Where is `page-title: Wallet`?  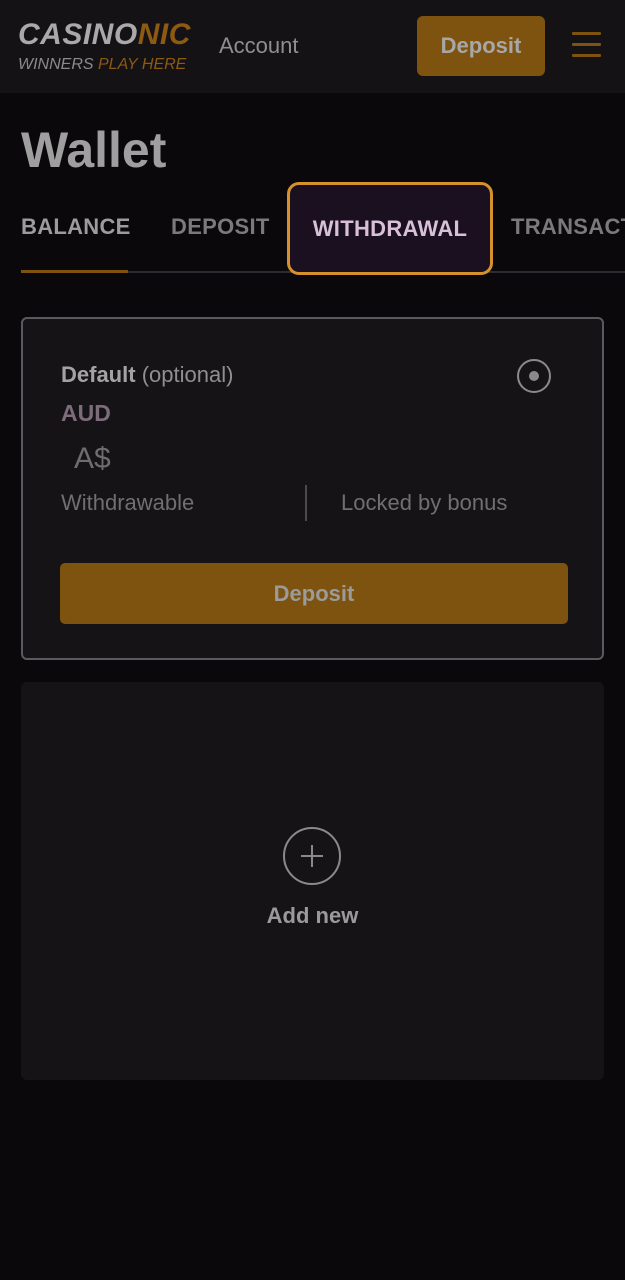
page-title: Wallet is located at coordinates (94, 150).